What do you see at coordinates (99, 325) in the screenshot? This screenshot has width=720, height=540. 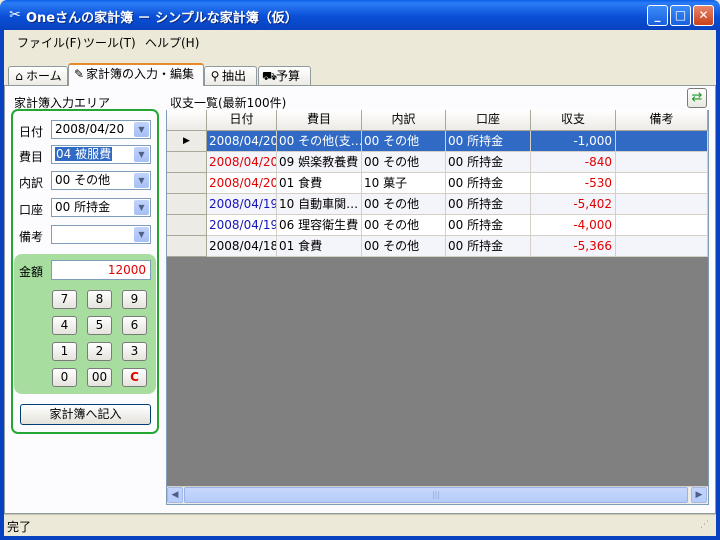 I see `key-5: 5` at bounding box center [99, 325].